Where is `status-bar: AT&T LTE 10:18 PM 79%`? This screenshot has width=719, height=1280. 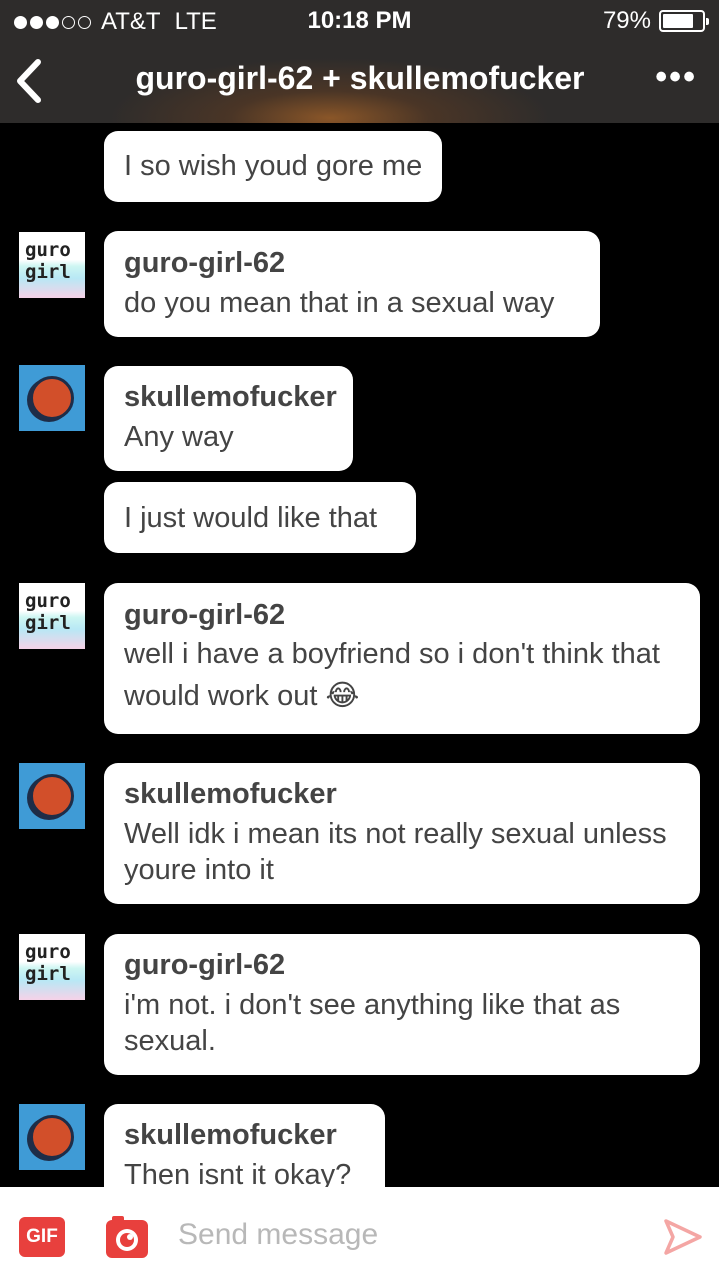
status-bar: AT&T LTE 10:18 PM 79% is located at coordinates (359, 20).